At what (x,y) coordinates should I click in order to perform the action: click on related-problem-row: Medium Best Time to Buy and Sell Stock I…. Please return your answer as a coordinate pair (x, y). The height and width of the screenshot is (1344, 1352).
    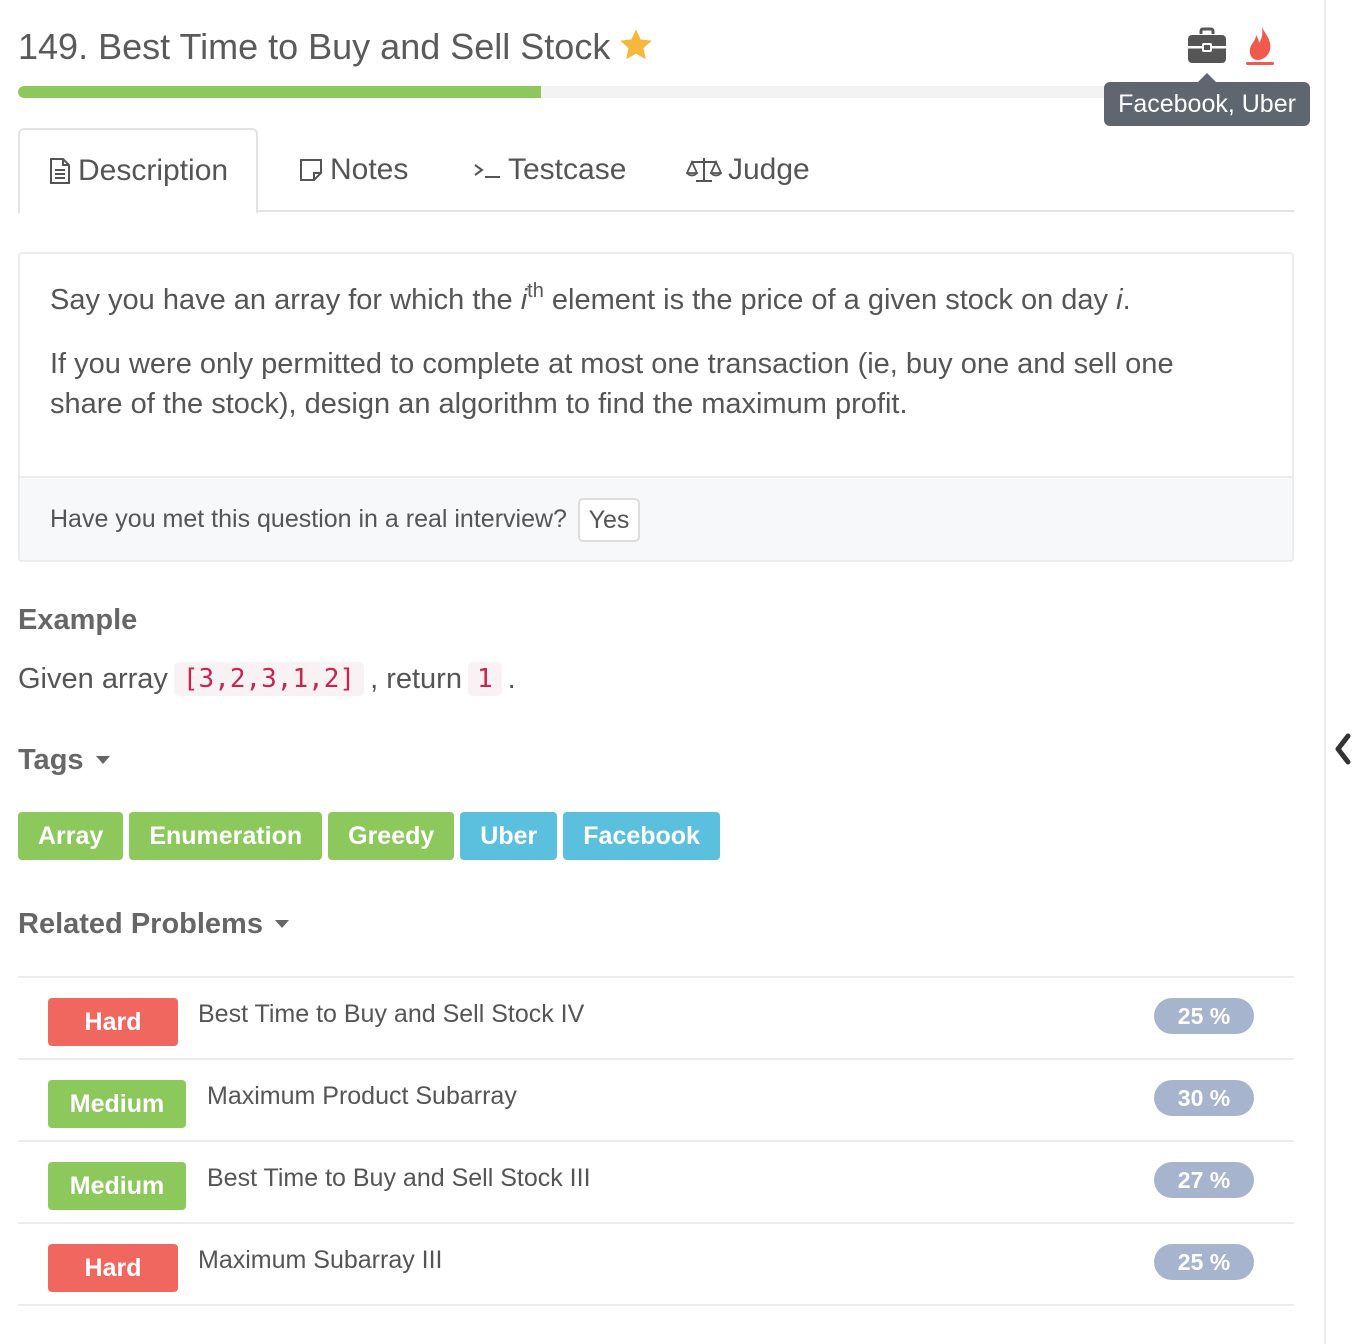
    Looking at the image, I should click on (656, 1183).